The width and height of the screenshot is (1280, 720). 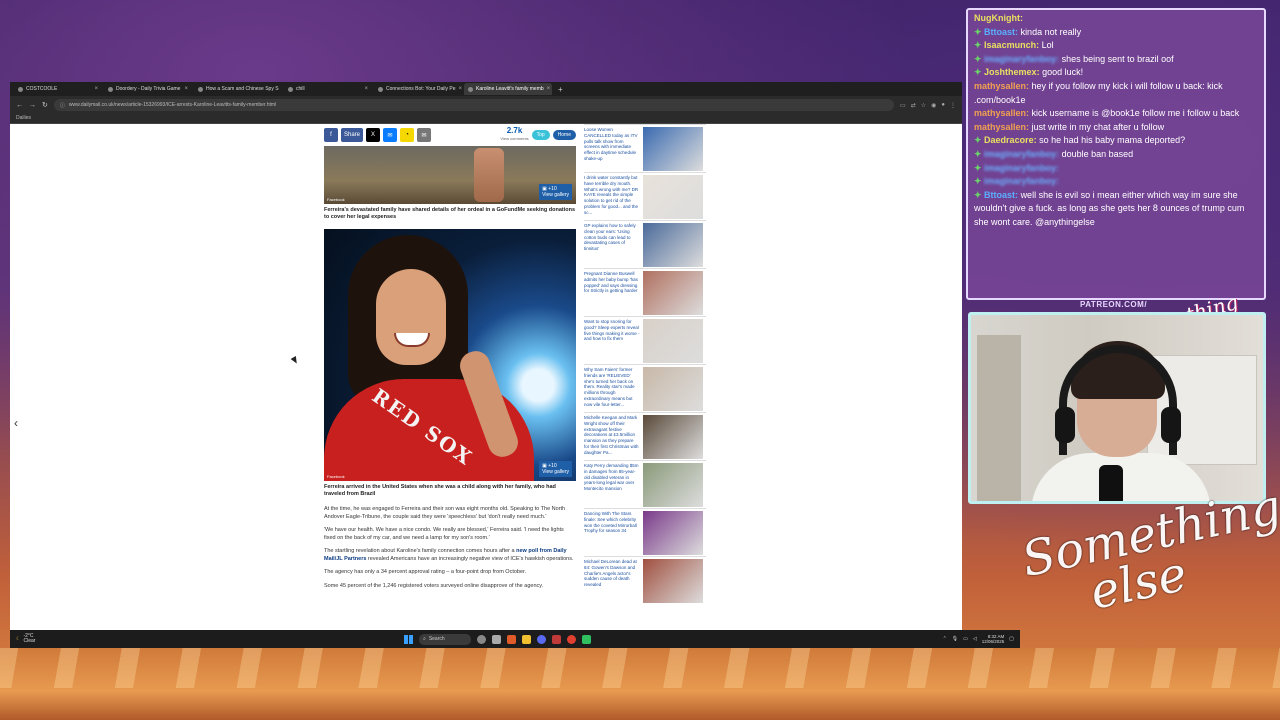 I want to click on home-button: Home, so click(x=564, y=135).